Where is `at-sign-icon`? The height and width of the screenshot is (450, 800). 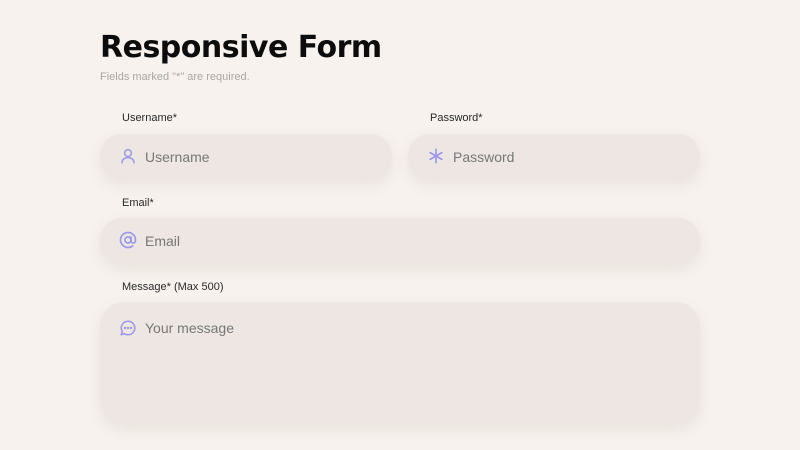
at-sign-icon is located at coordinates (128, 240).